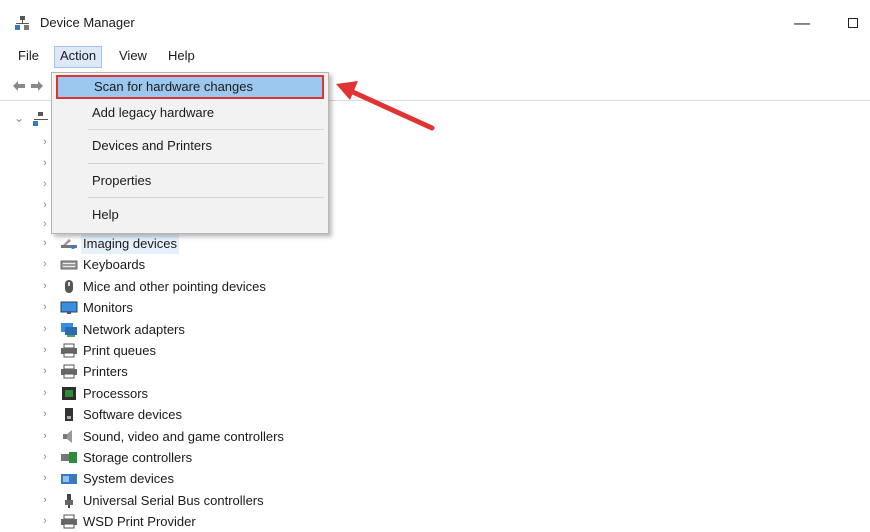 This screenshot has width=870, height=532. What do you see at coordinates (130, 243) in the screenshot?
I see `tree-category-label: Imaging devices` at bounding box center [130, 243].